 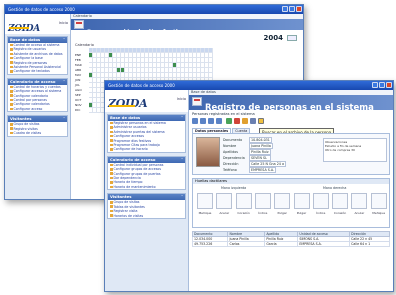 I want to click on last-record-icon, so click(x=219, y=121).